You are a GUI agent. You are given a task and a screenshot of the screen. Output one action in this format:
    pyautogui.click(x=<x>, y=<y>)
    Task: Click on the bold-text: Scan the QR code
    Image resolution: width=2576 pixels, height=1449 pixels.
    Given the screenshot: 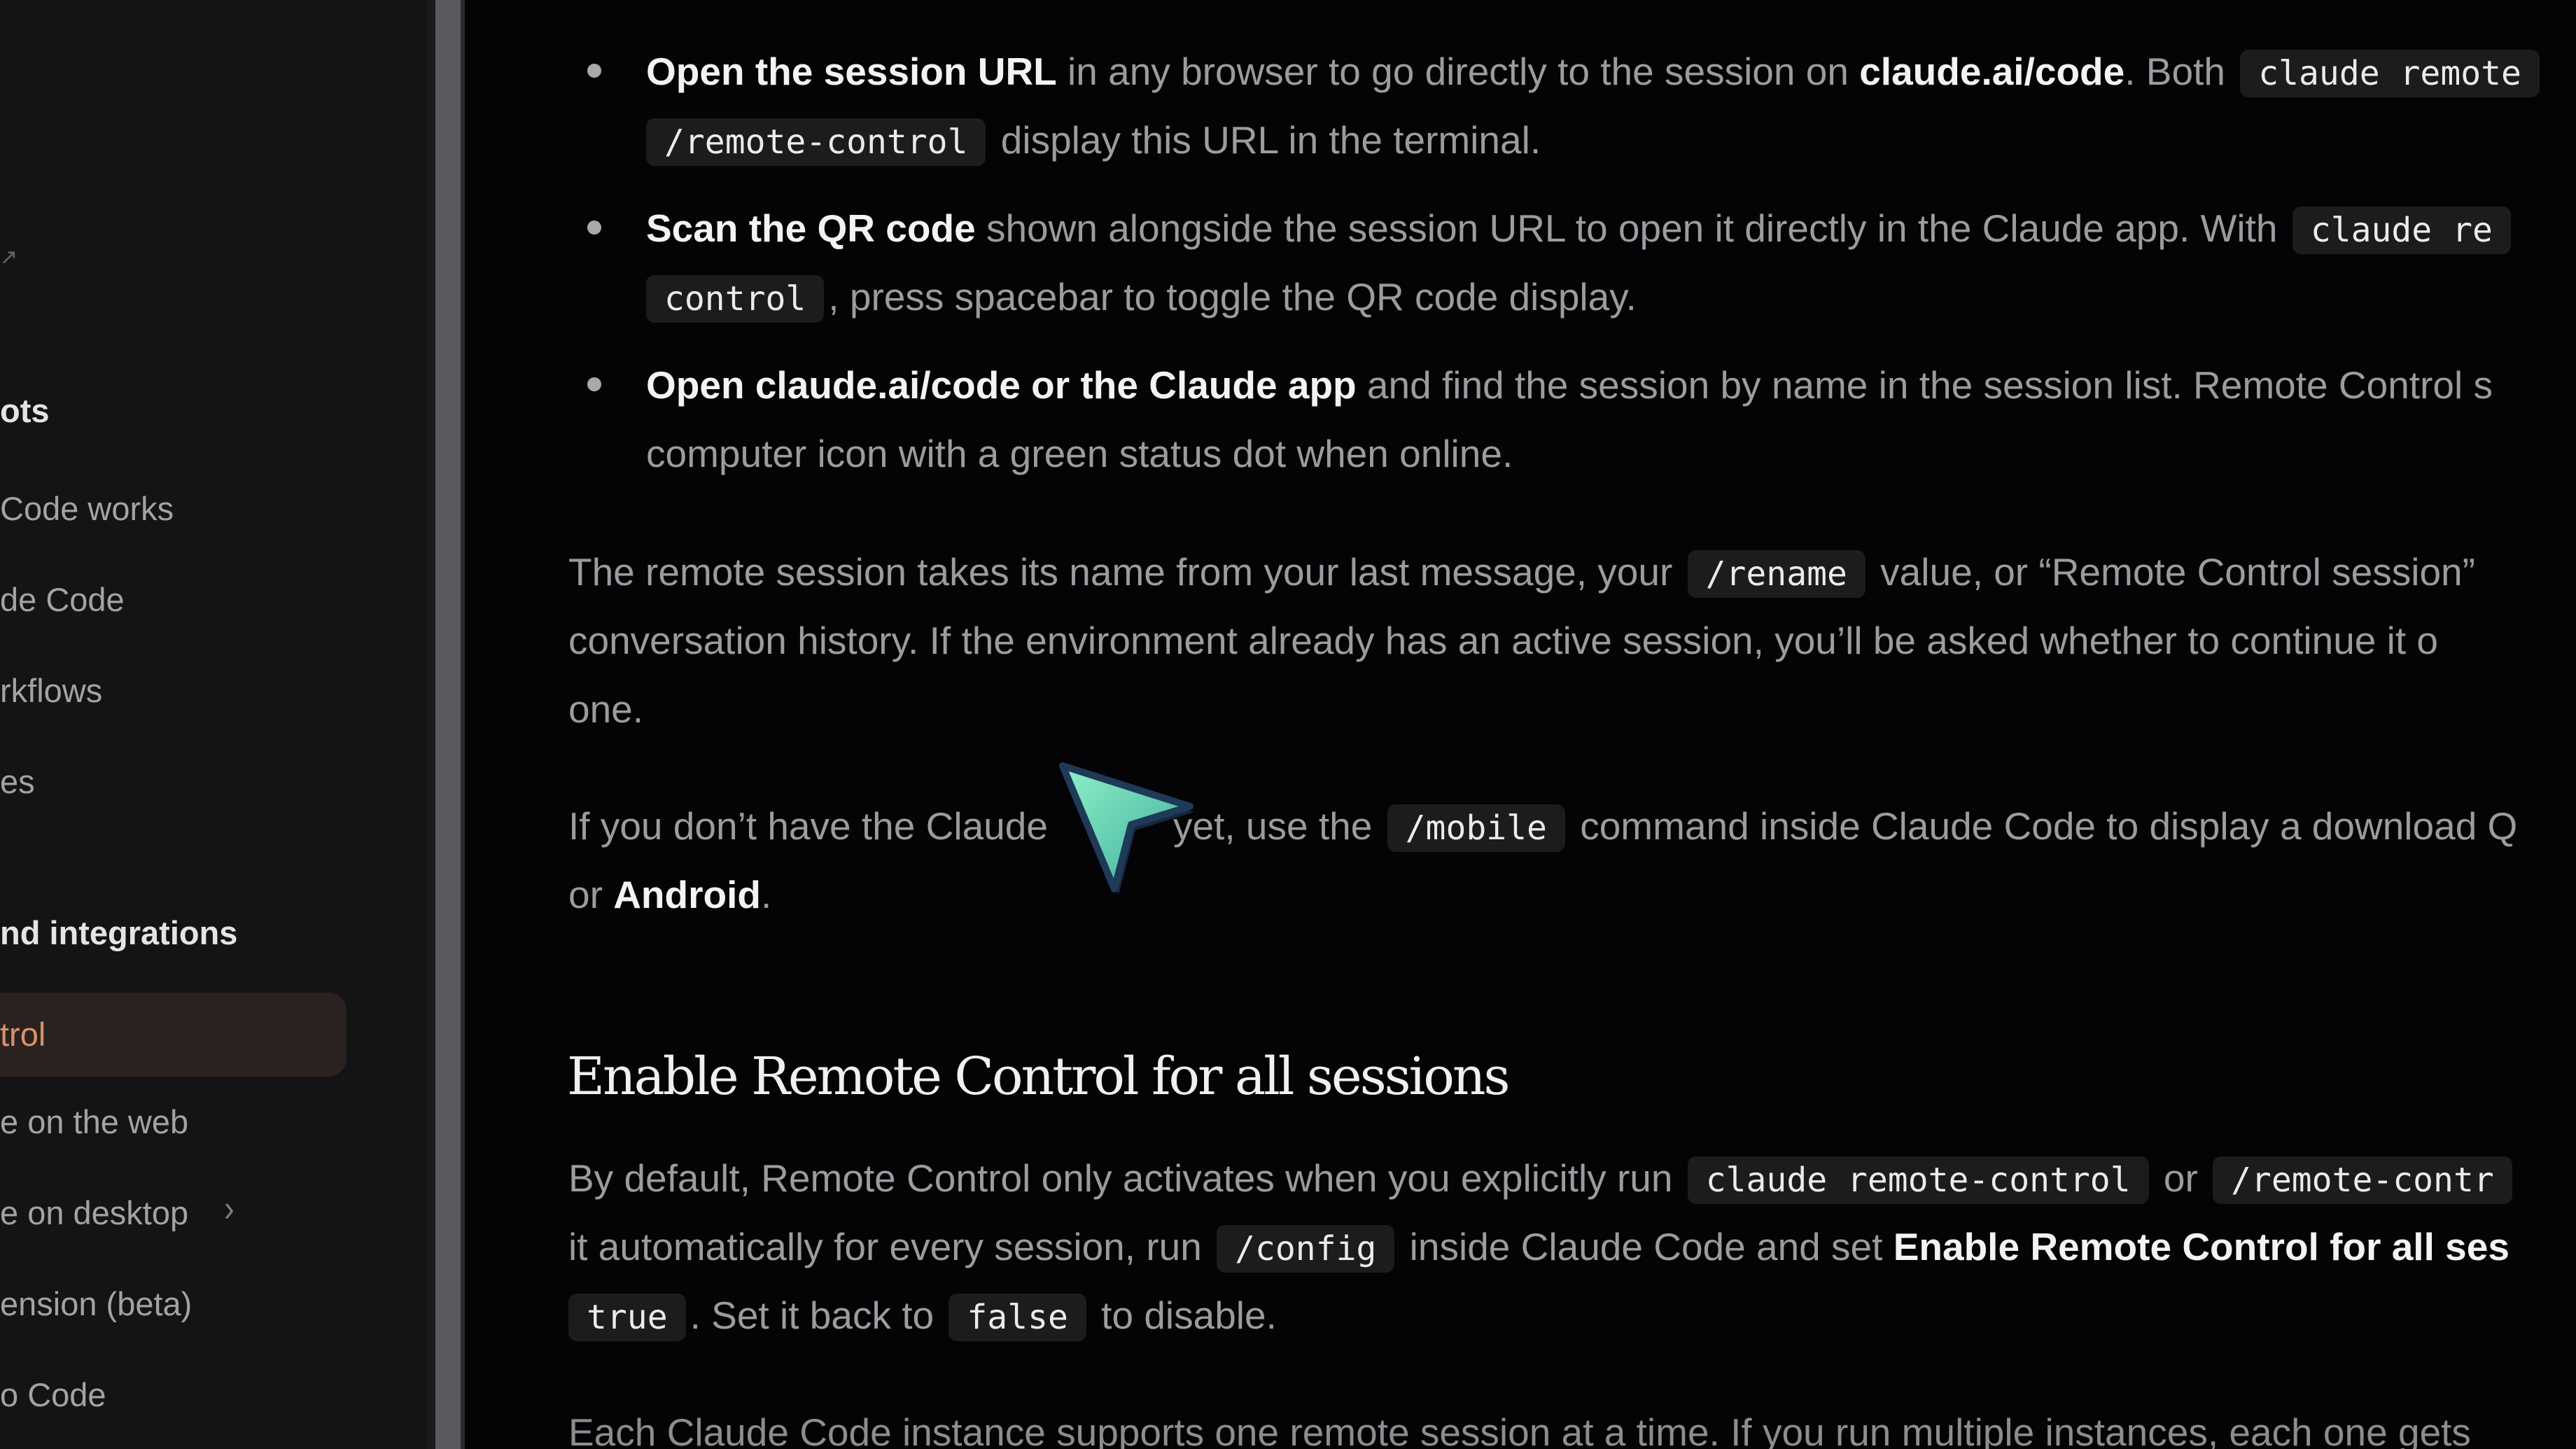 What is the action you would take?
    pyautogui.click(x=811, y=228)
    